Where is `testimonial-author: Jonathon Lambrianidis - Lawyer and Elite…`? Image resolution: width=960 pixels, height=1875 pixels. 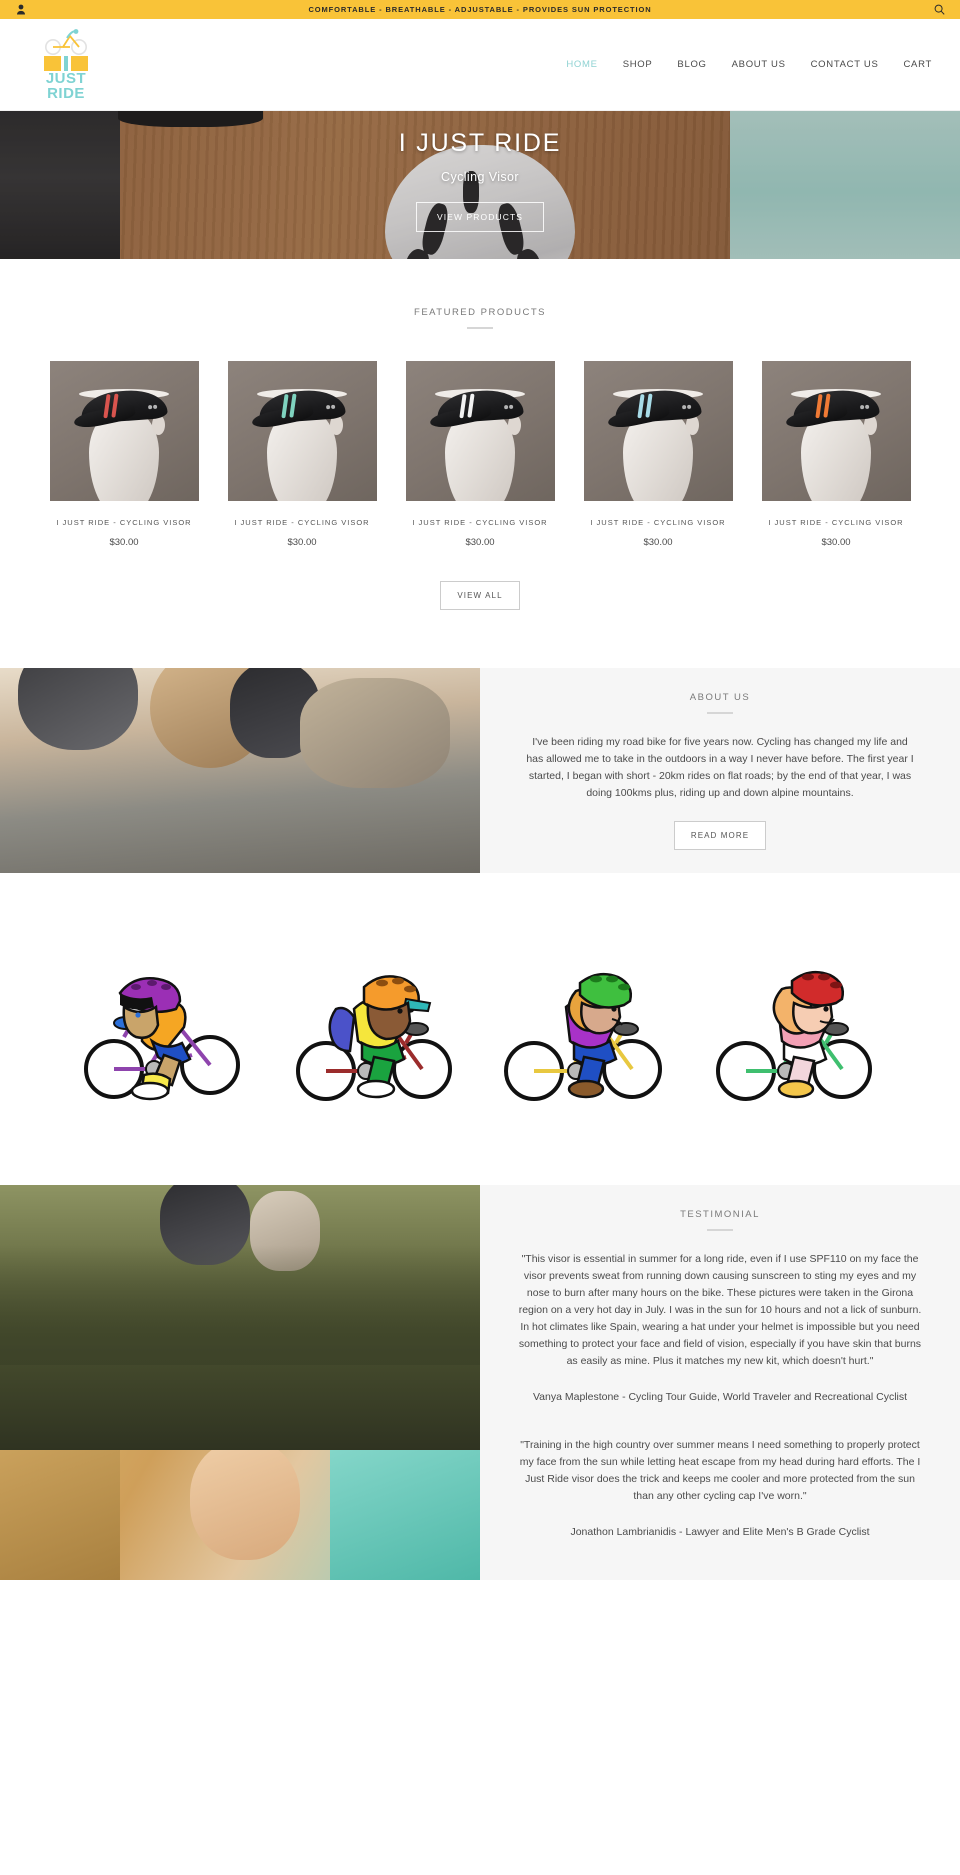
testimonial-author: Jonathon Lambrianidis - Lawyer and Elite… is located at coordinates (720, 1532).